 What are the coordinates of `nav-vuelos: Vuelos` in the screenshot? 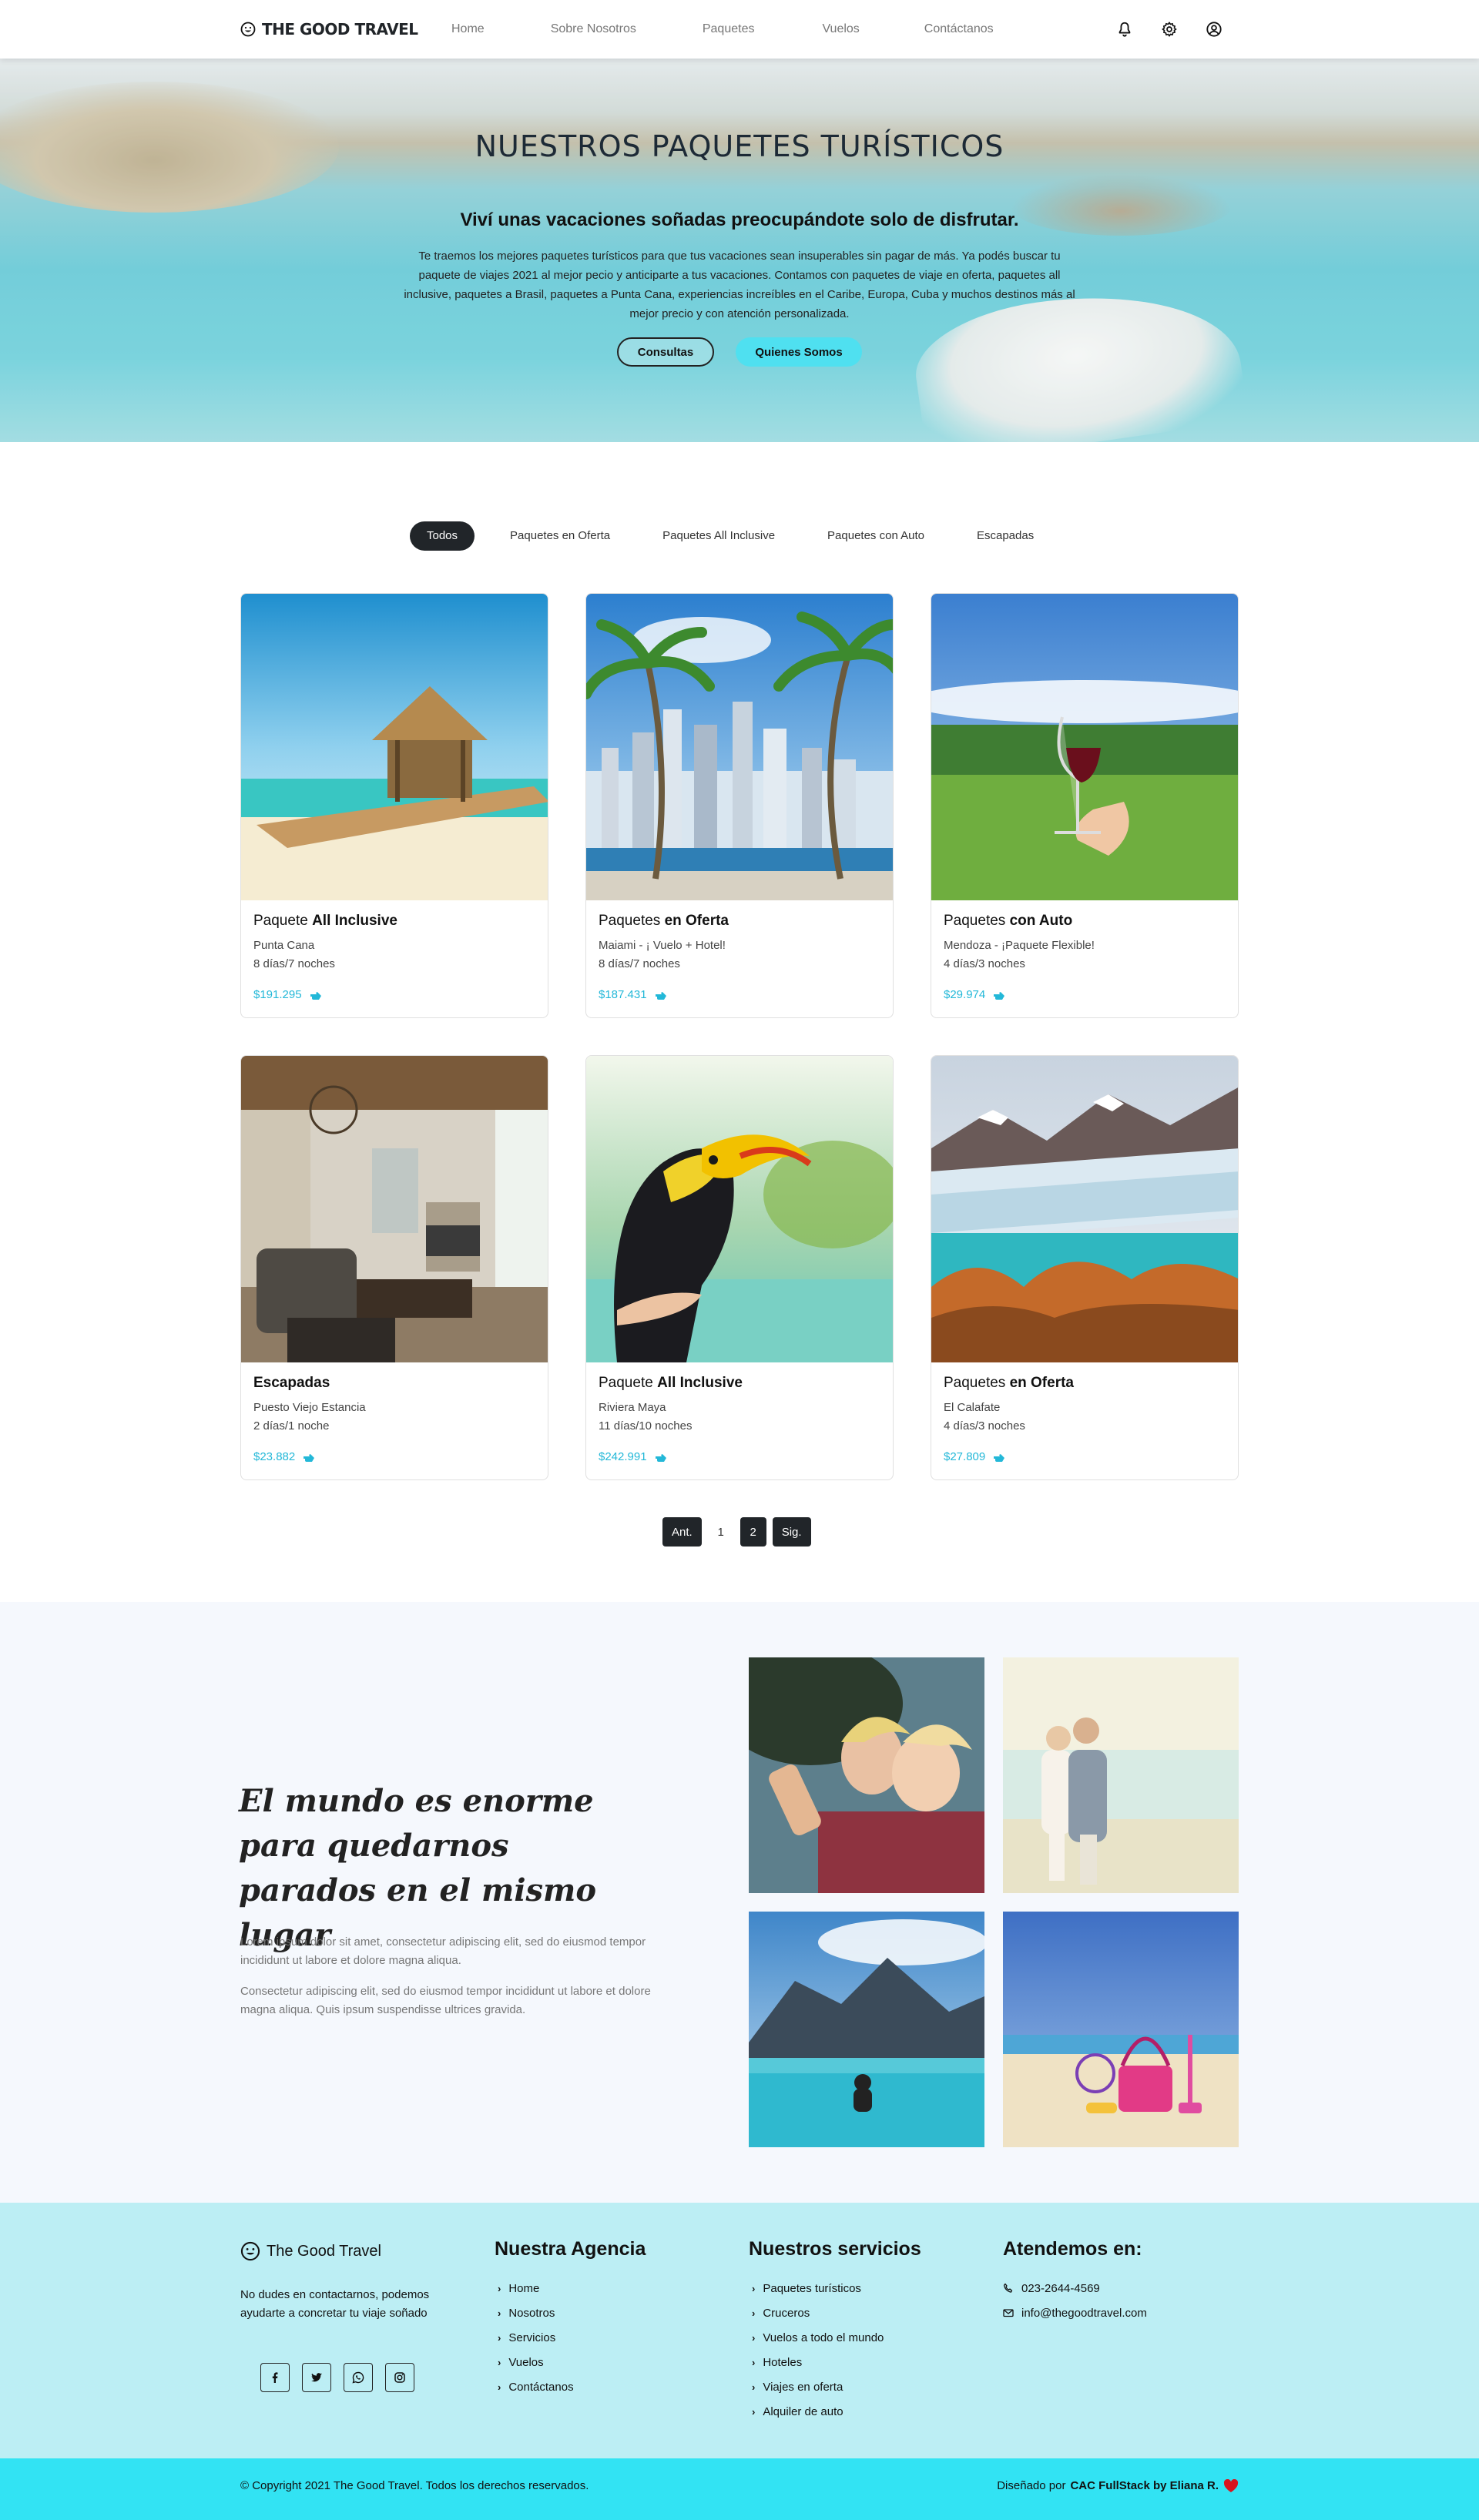 It's located at (840, 30).